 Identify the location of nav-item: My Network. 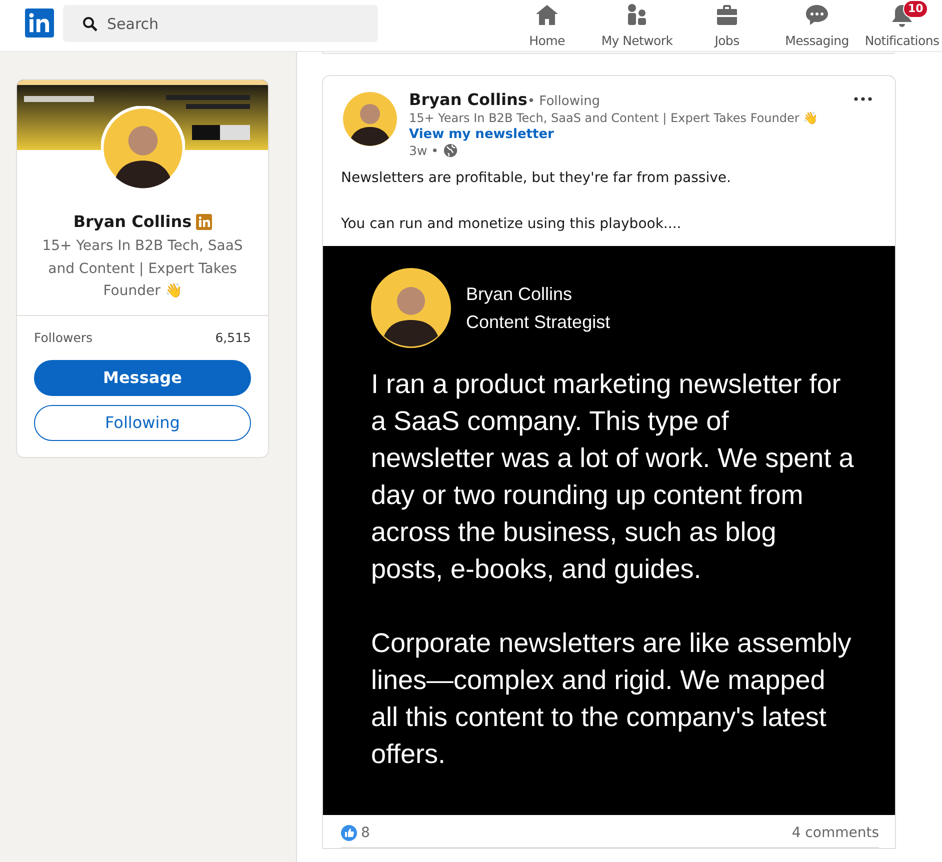
(637, 24).